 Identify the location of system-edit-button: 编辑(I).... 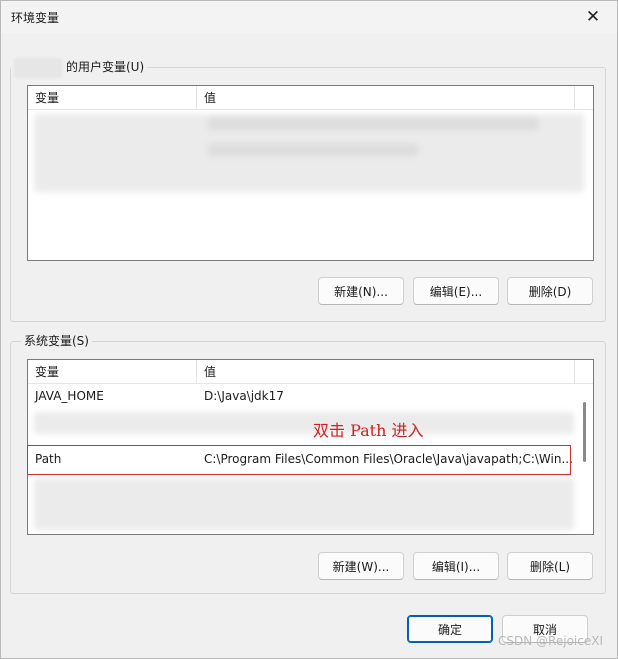
(456, 566).